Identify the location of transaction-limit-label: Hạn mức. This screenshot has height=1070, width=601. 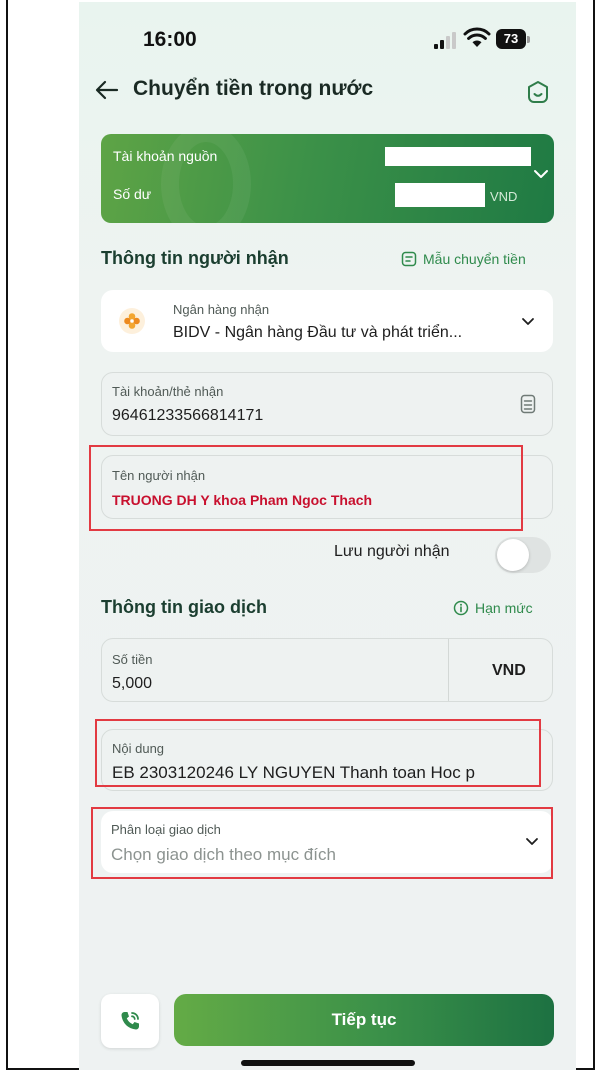
(504, 608).